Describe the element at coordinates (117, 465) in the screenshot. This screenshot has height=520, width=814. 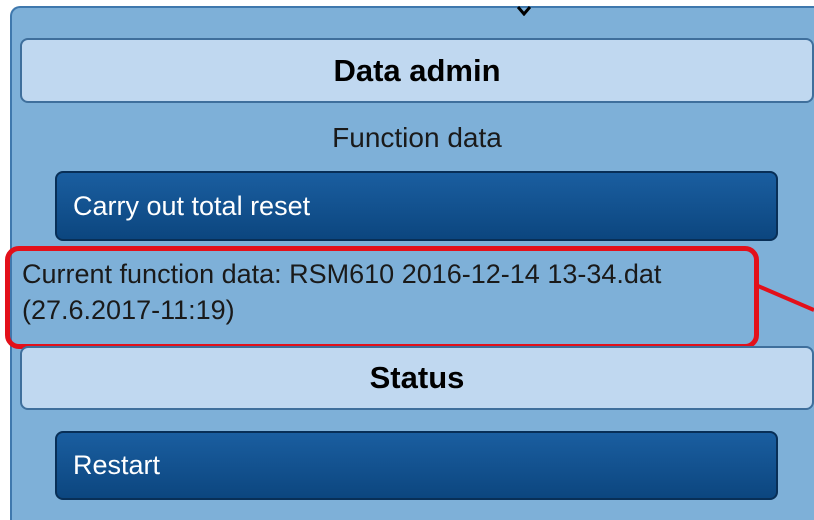
I see `restart-button-label: Restart` at that location.